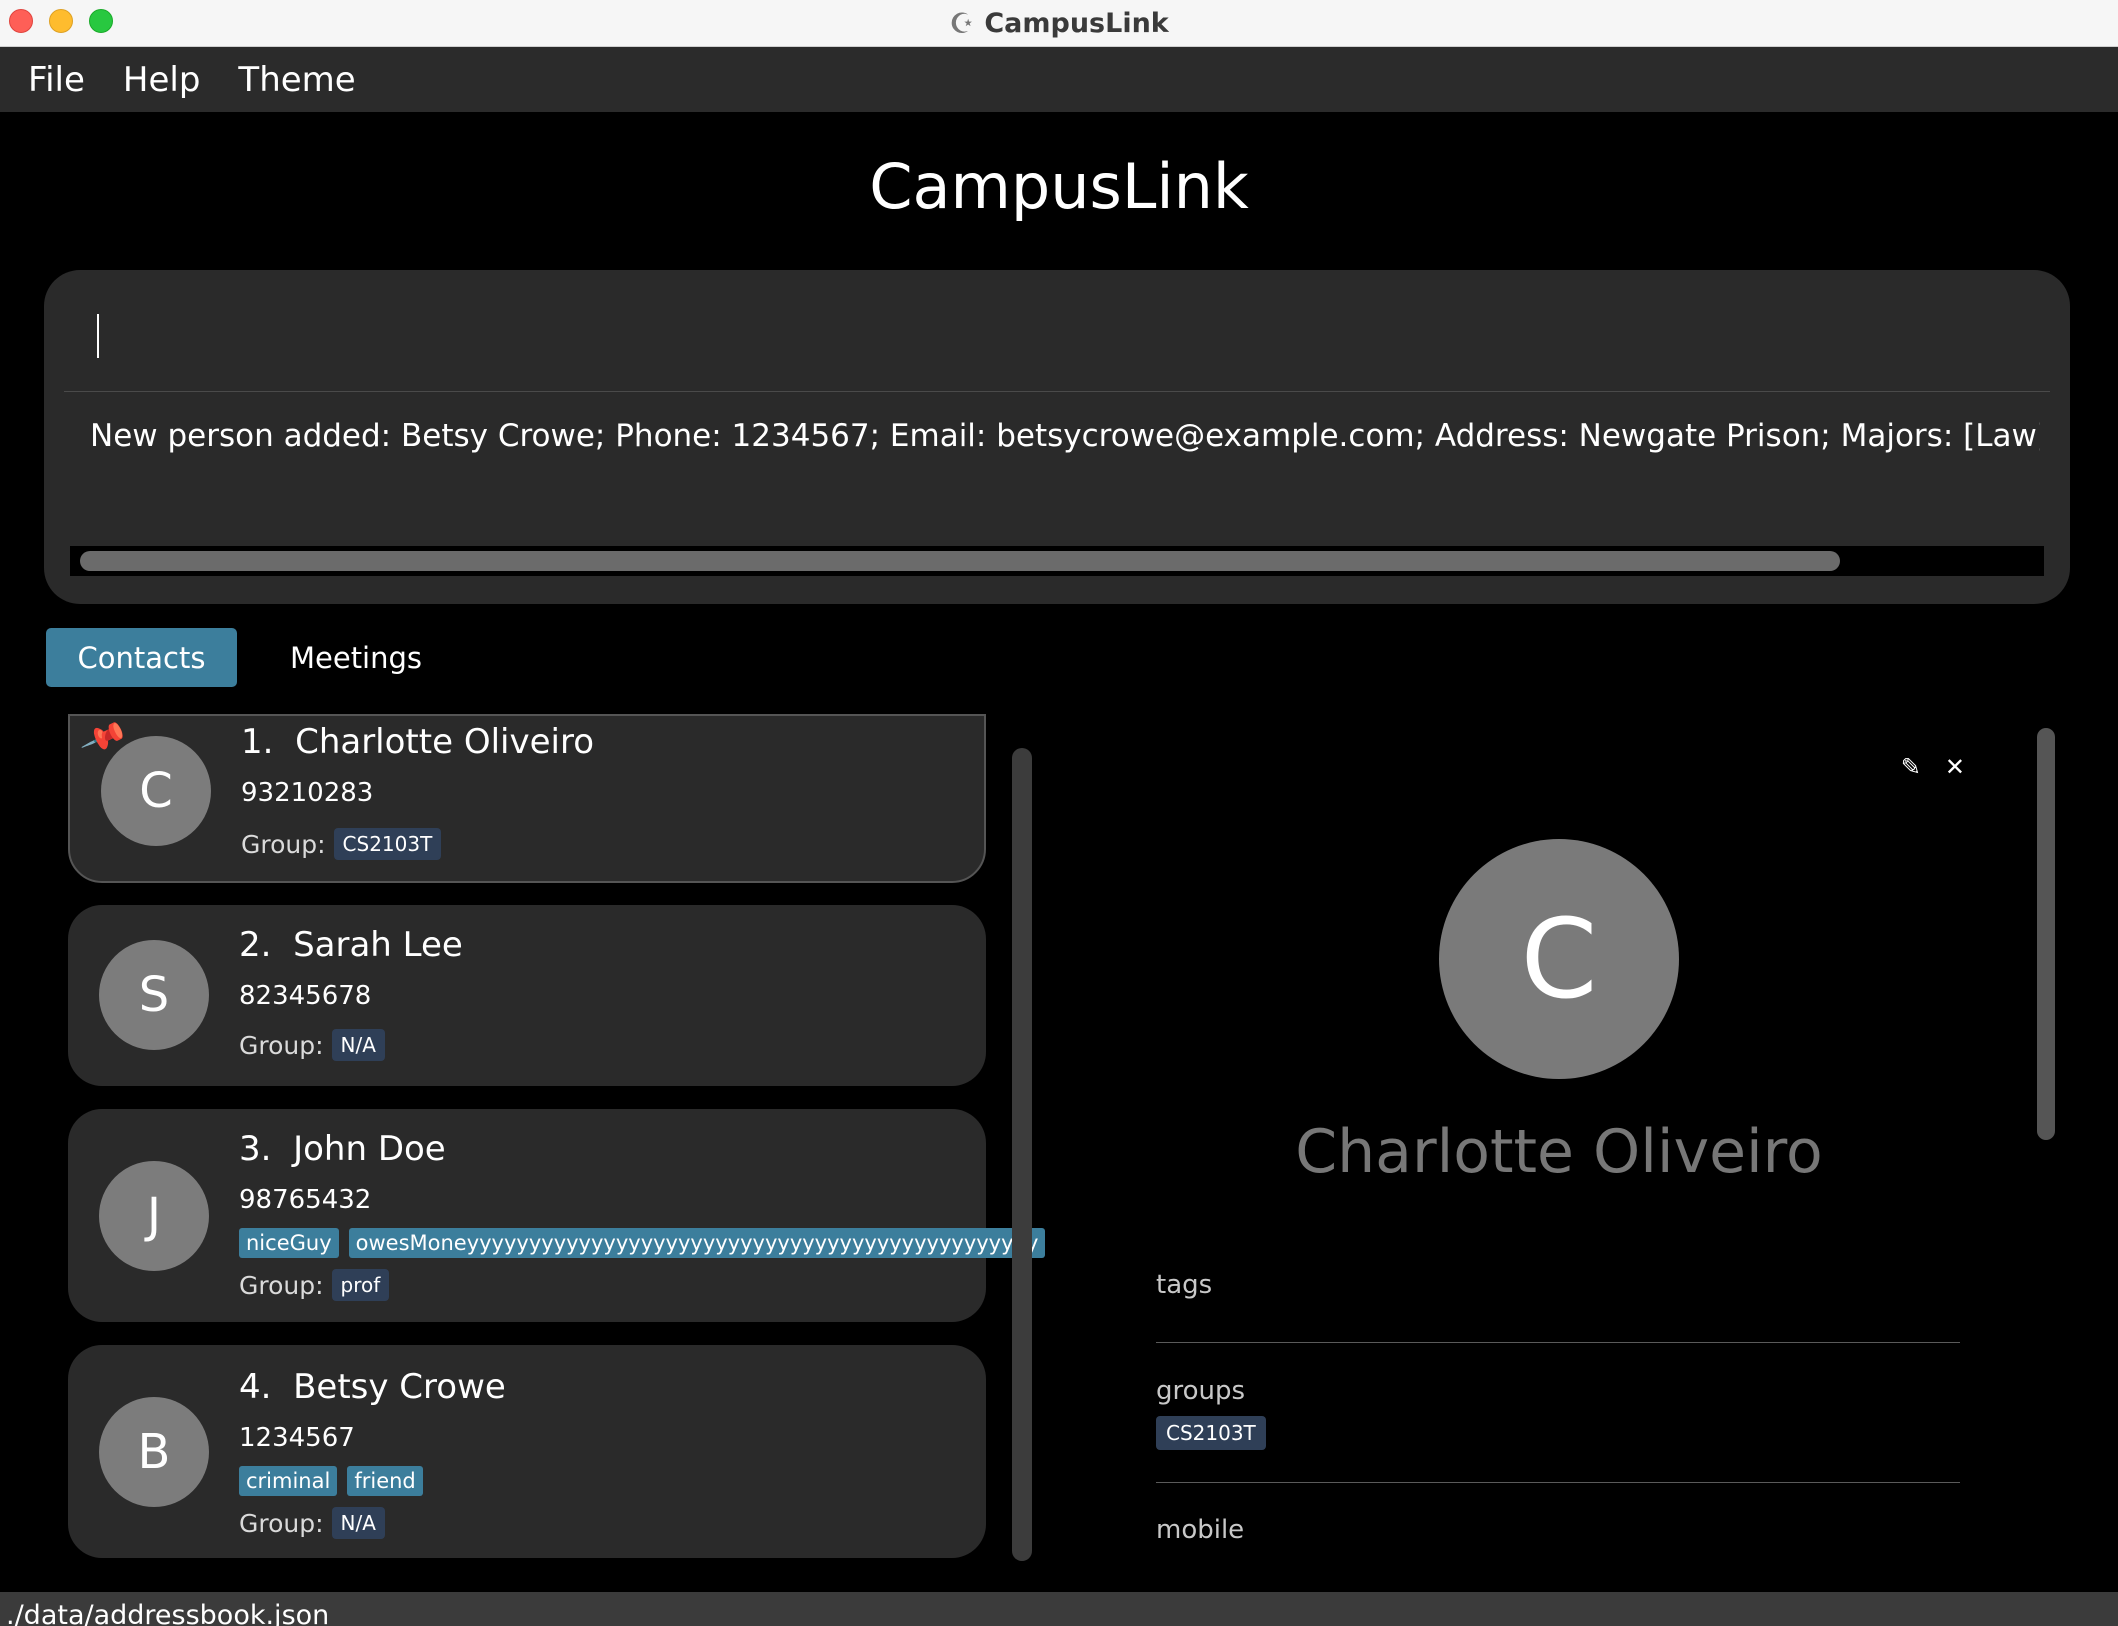  Describe the element at coordinates (141, 657) in the screenshot. I see `tab-contacts: Contacts` at that location.